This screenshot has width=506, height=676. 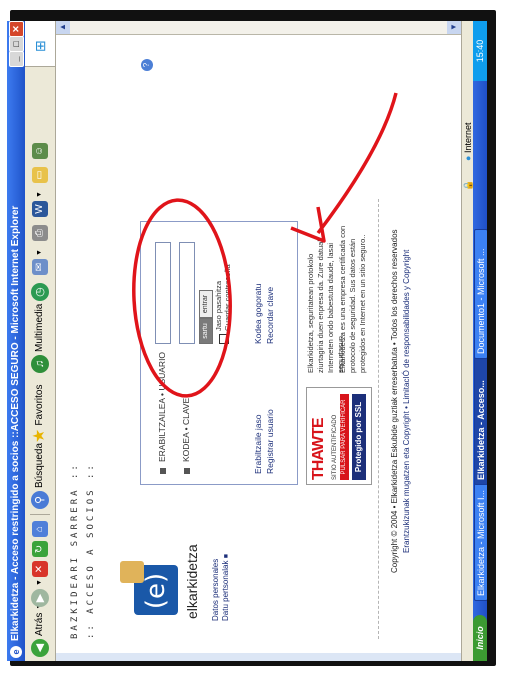 I want to click on start-button: Inicio, so click(x=480, y=638).